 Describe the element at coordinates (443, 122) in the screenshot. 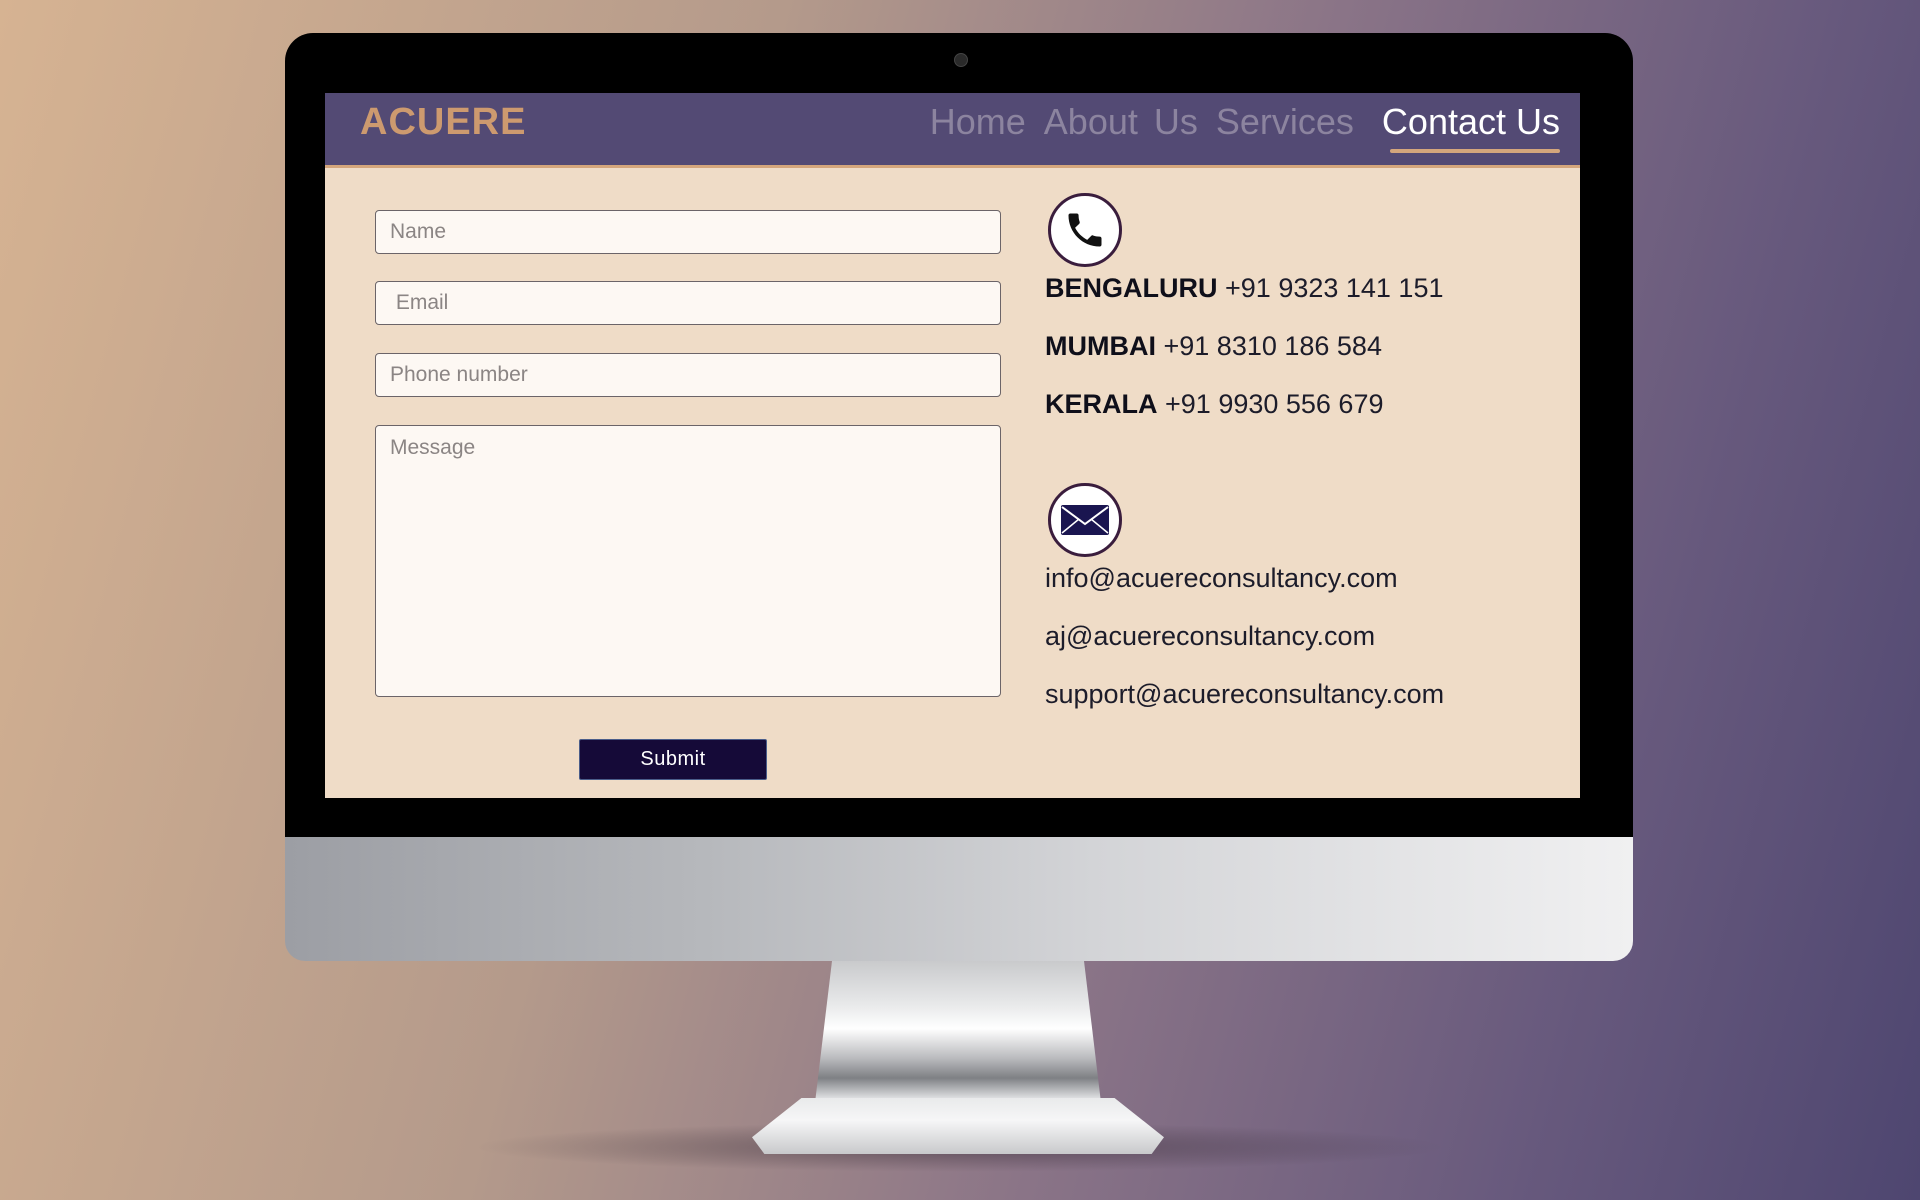

I see `site-logo: ACUERE` at that location.